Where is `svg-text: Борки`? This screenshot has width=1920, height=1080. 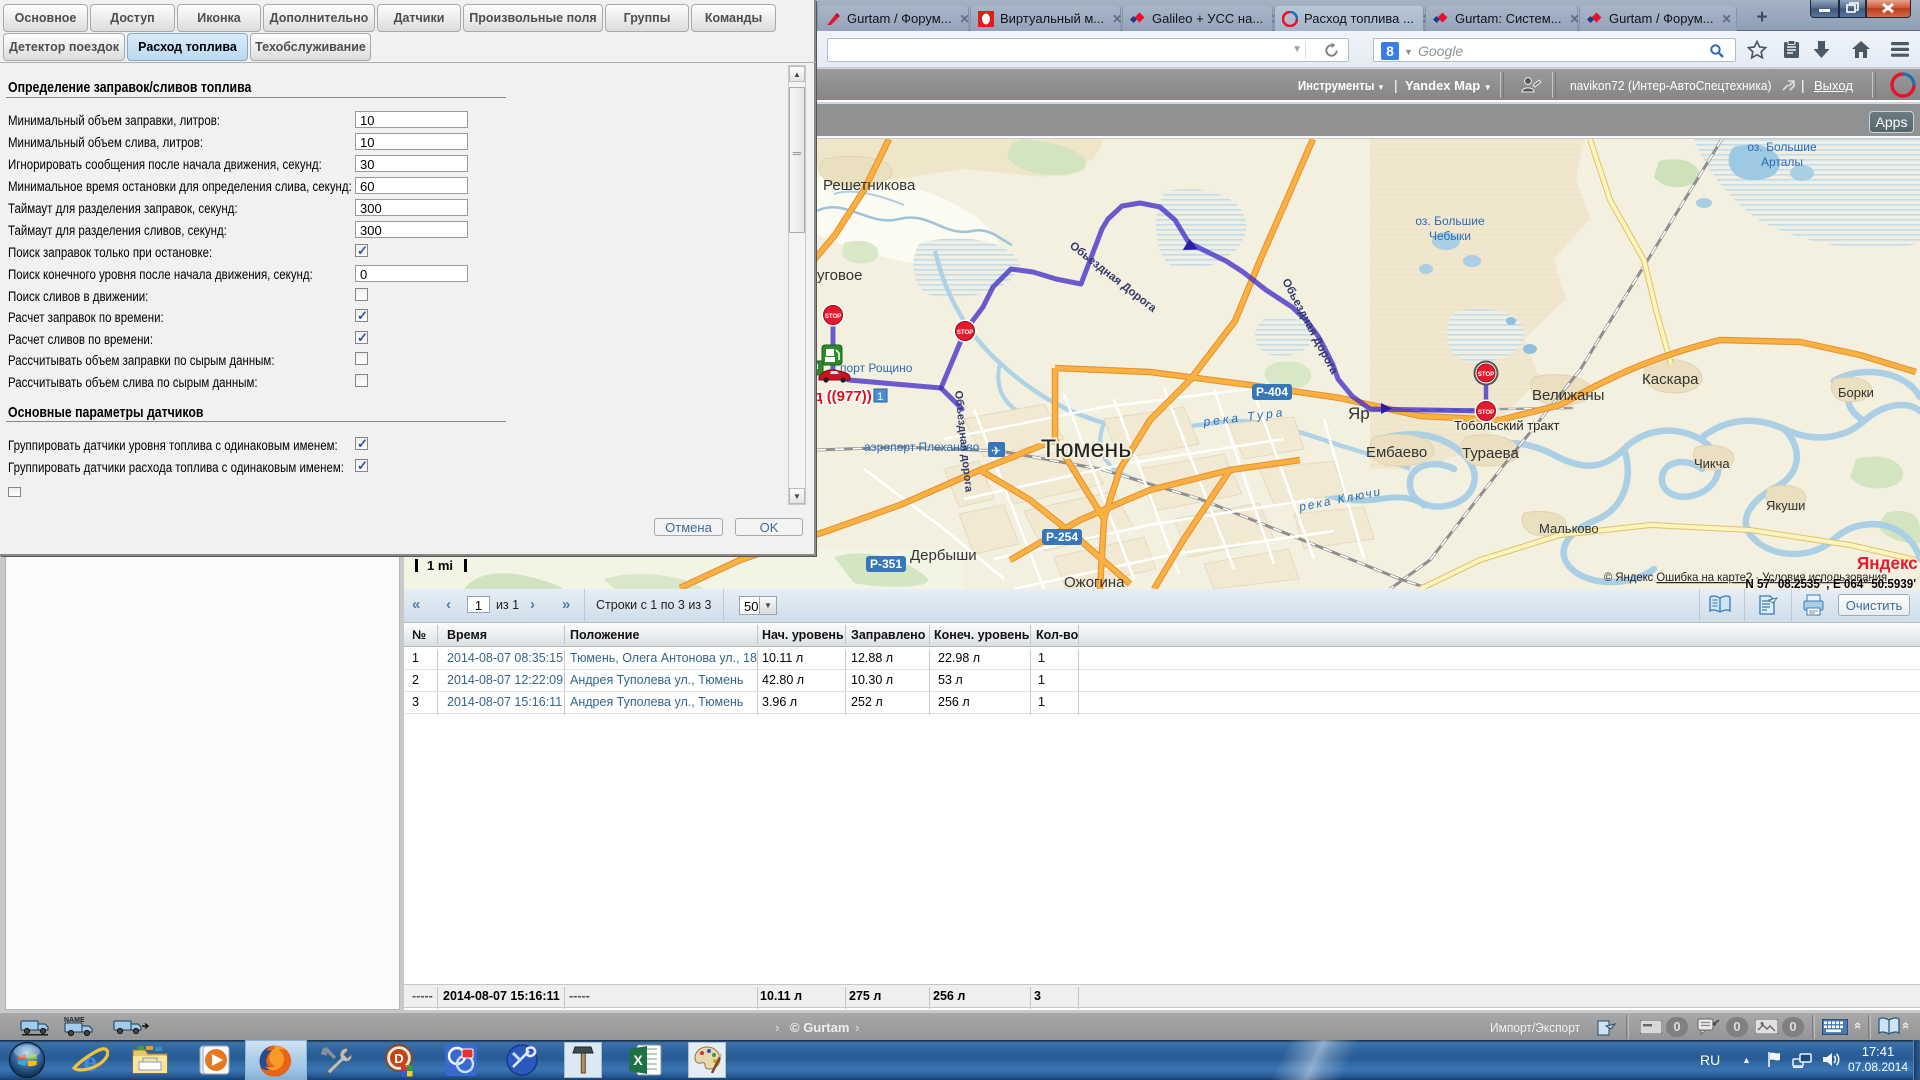 svg-text: Борки is located at coordinates (1856, 392).